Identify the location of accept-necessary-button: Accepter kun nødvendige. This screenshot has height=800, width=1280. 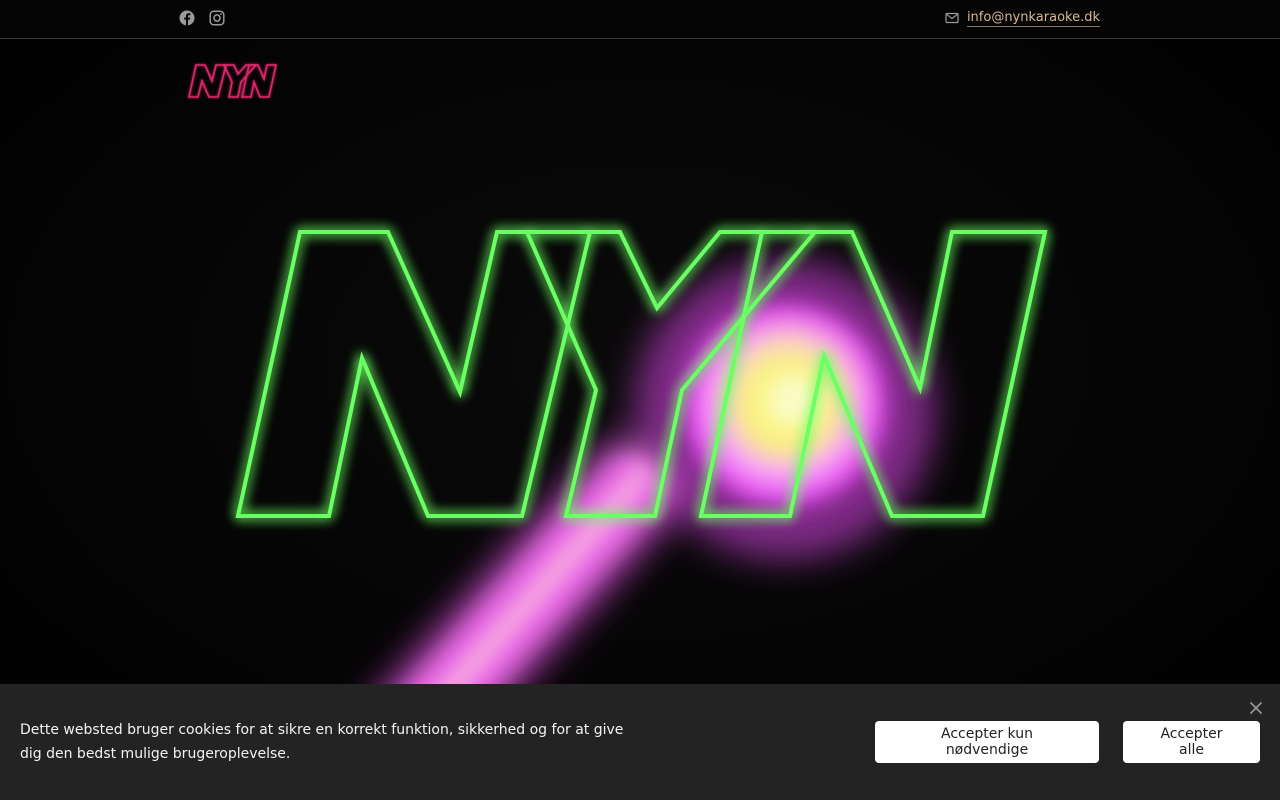
(987, 742).